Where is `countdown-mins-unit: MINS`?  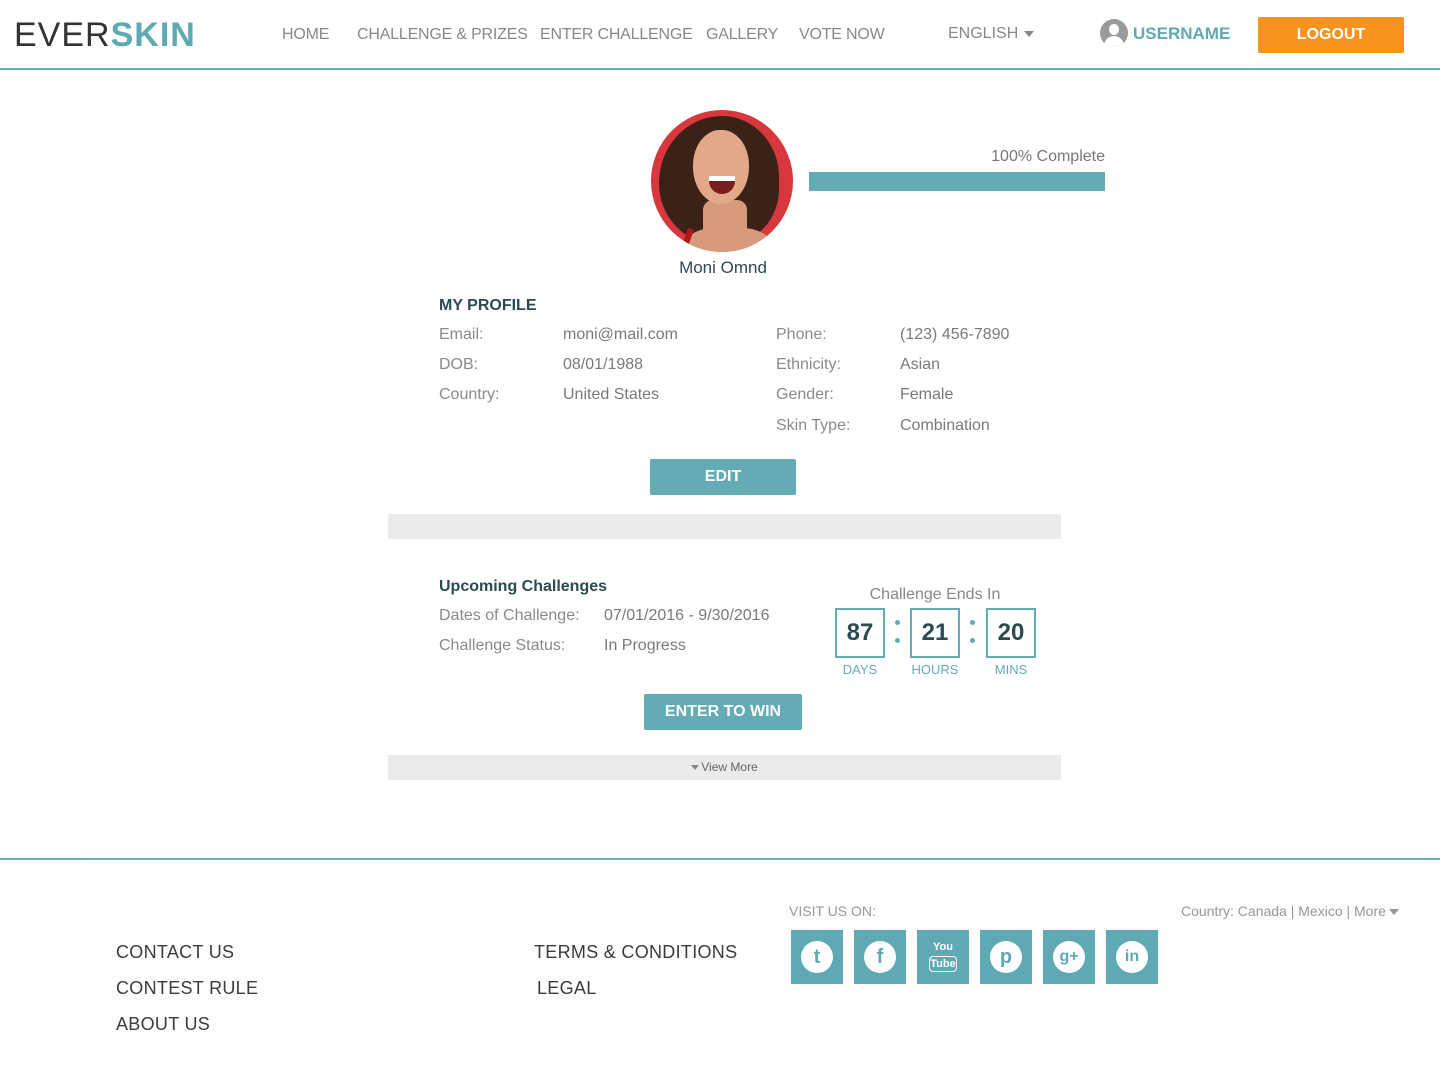
countdown-mins-unit: MINS is located at coordinates (1011, 669).